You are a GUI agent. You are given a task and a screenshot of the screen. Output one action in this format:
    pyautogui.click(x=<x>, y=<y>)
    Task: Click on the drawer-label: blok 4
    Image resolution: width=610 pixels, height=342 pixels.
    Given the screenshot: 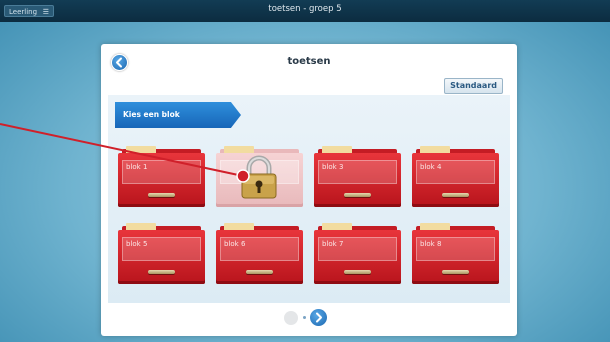 What is the action you would take?
    pyautogui.click(x=455, y=172)
    